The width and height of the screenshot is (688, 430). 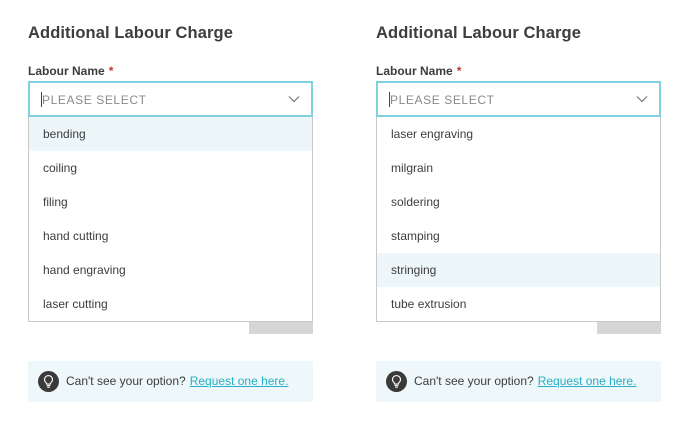 I want to click on option-laser-cutting: laser cutting, so click(x=170, y=304).